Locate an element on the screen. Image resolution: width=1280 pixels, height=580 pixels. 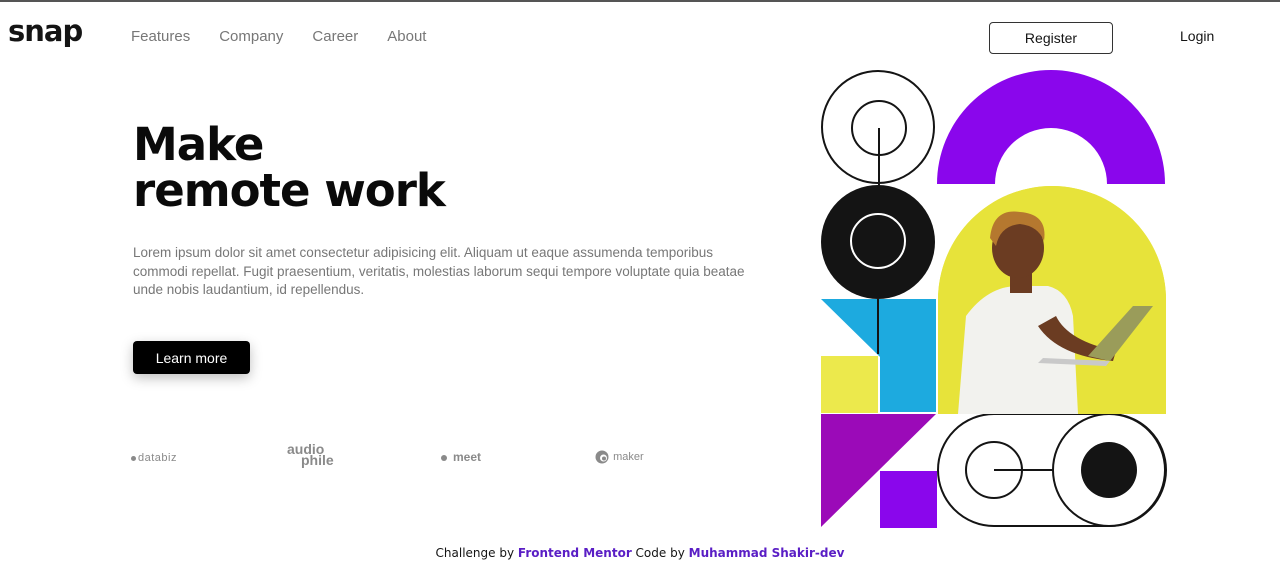
client-audiophile-logo: audio phile is located at coordinates (310, 455).